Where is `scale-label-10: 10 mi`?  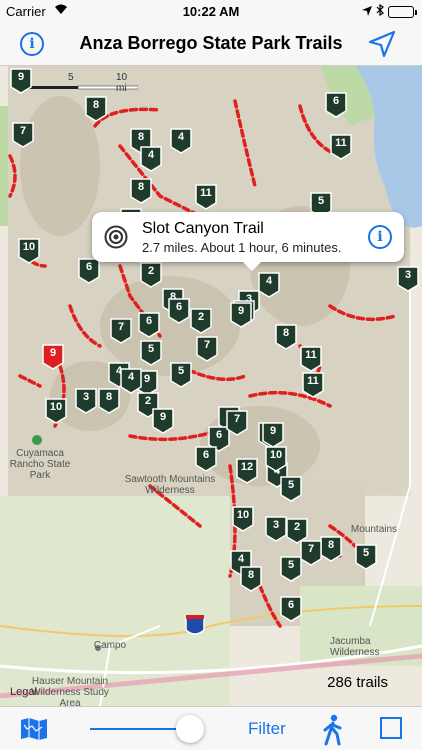
scale-label-10: 10 mi is located at coordinates (122, 83).